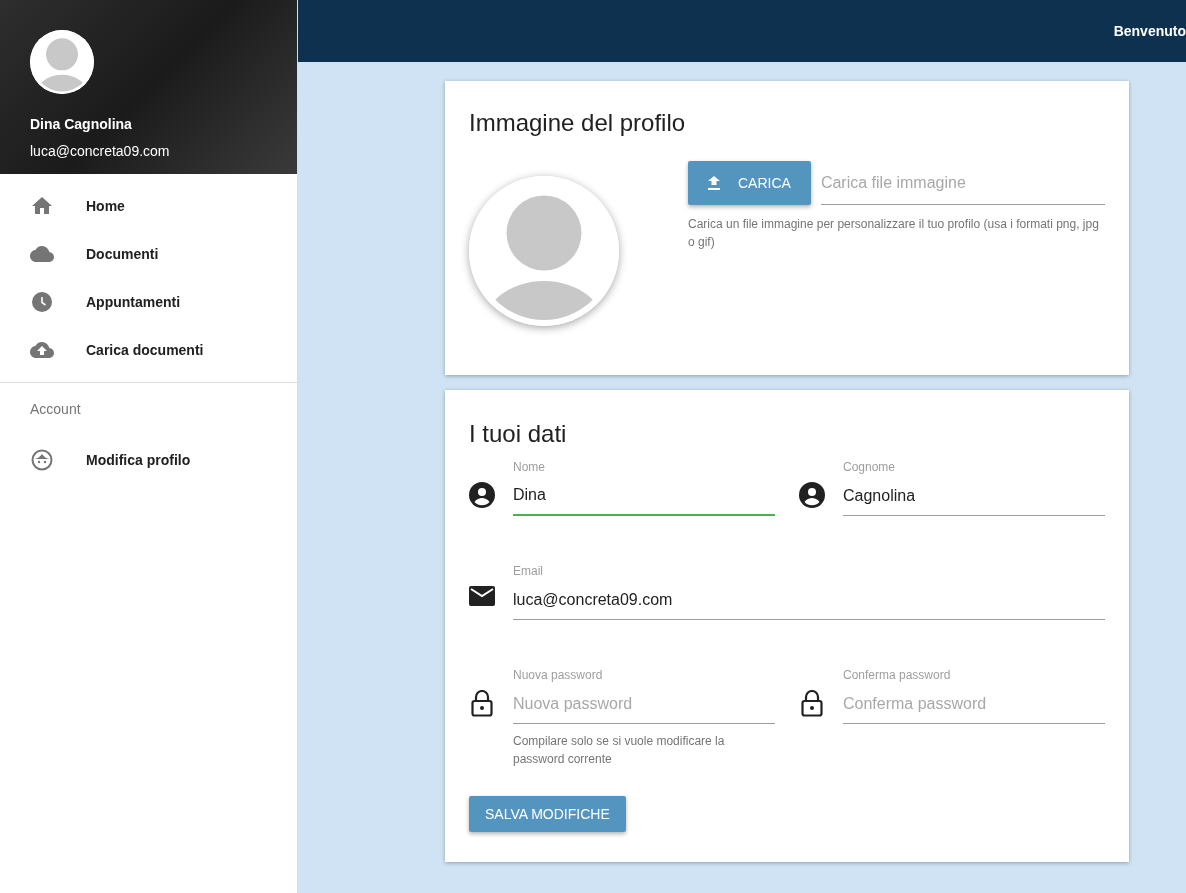 The image size is (1186, 893). Describe the element at coordinates (714, 183) in the screenshot. I see `upload-icon` at that location.